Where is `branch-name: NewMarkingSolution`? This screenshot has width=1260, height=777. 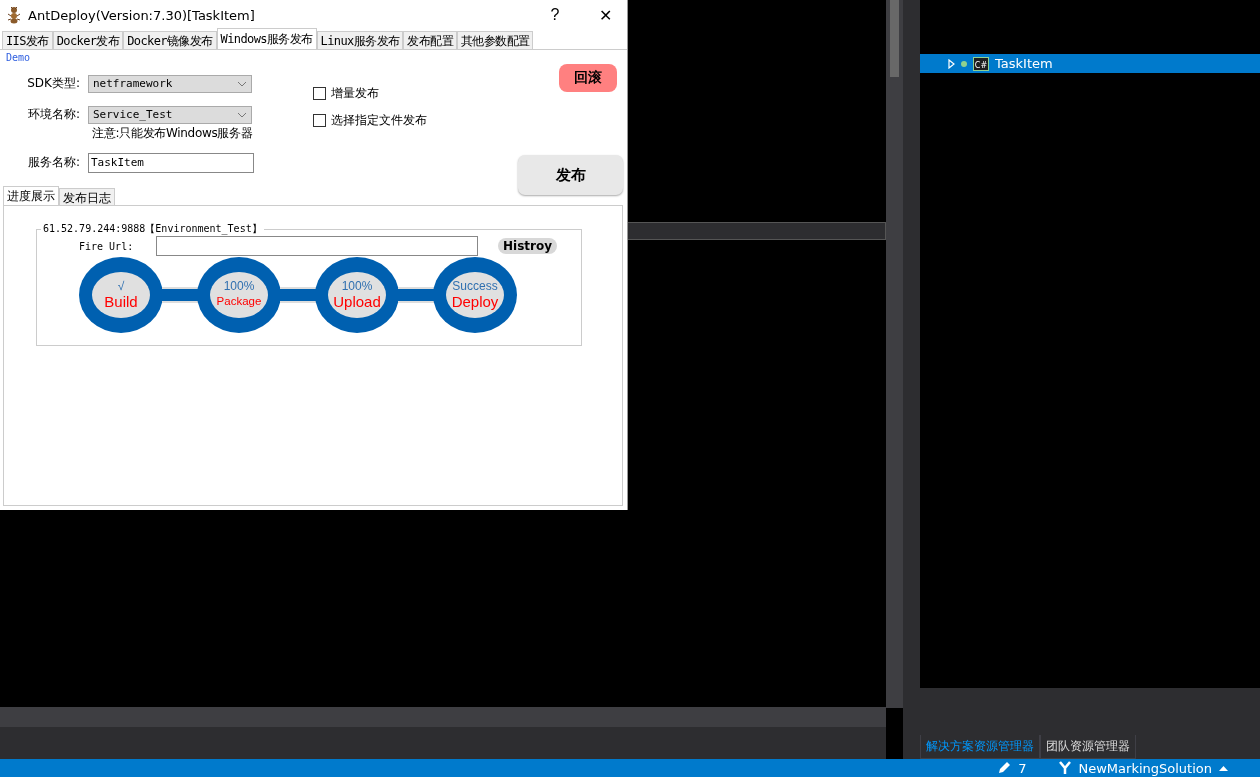 branch-name: NewMarkingSolution is located at coordinates (1145, 768).